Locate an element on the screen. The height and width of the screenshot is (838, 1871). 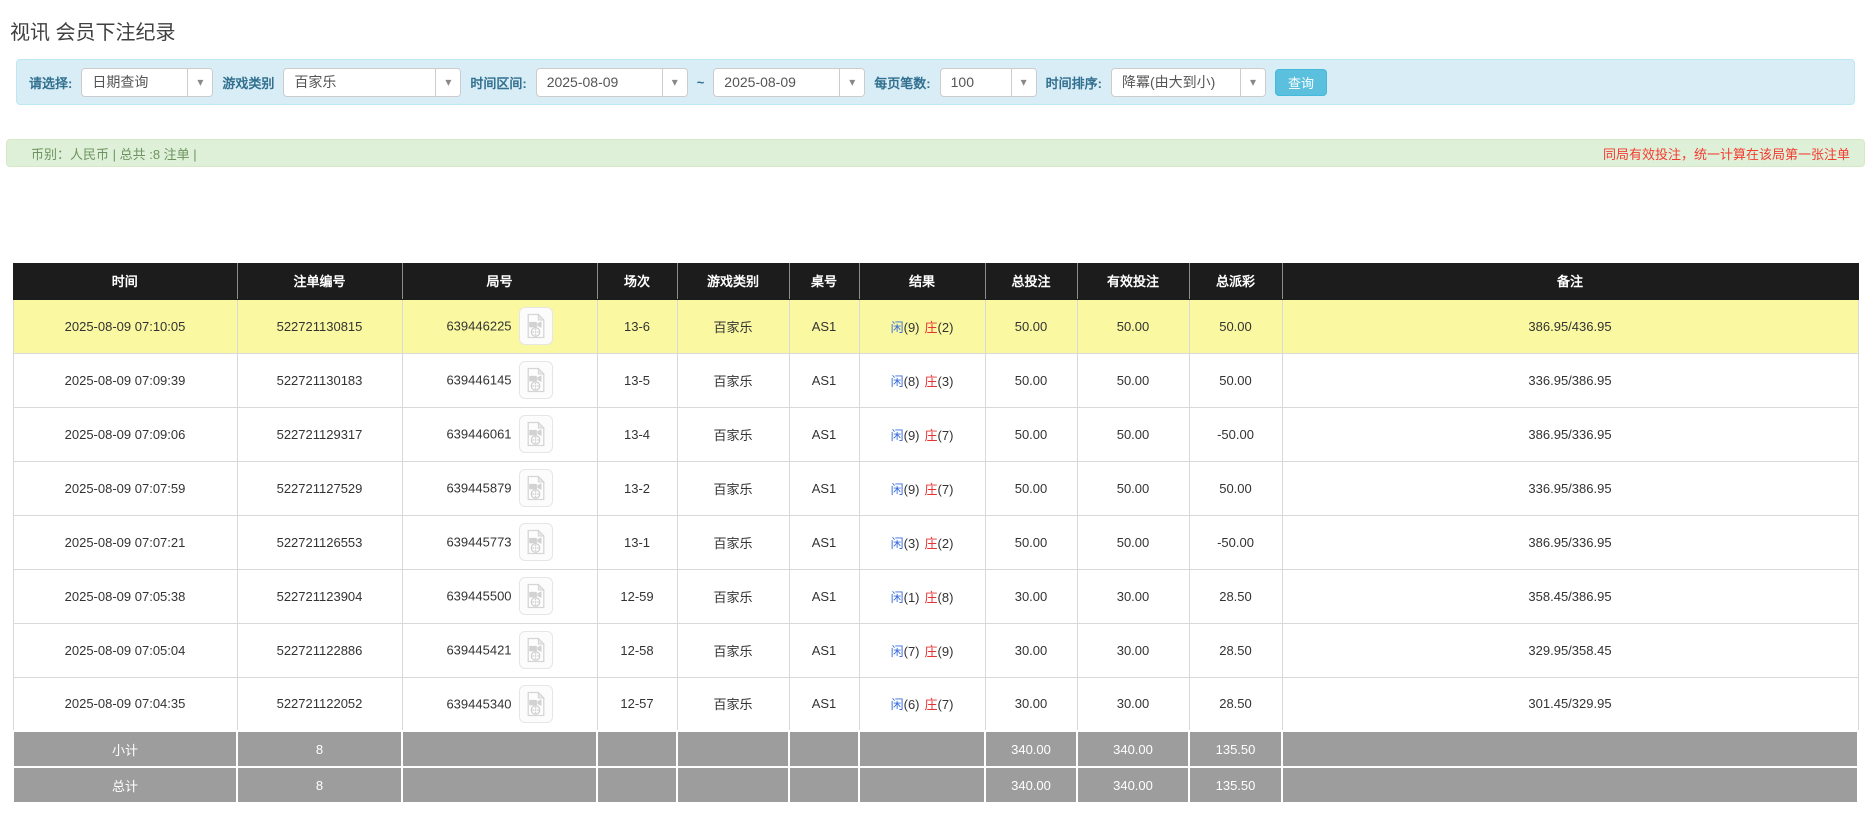
subtotal-row: 小计 8 340.00 340.00 135.50 is located at coordinates (935, 749).